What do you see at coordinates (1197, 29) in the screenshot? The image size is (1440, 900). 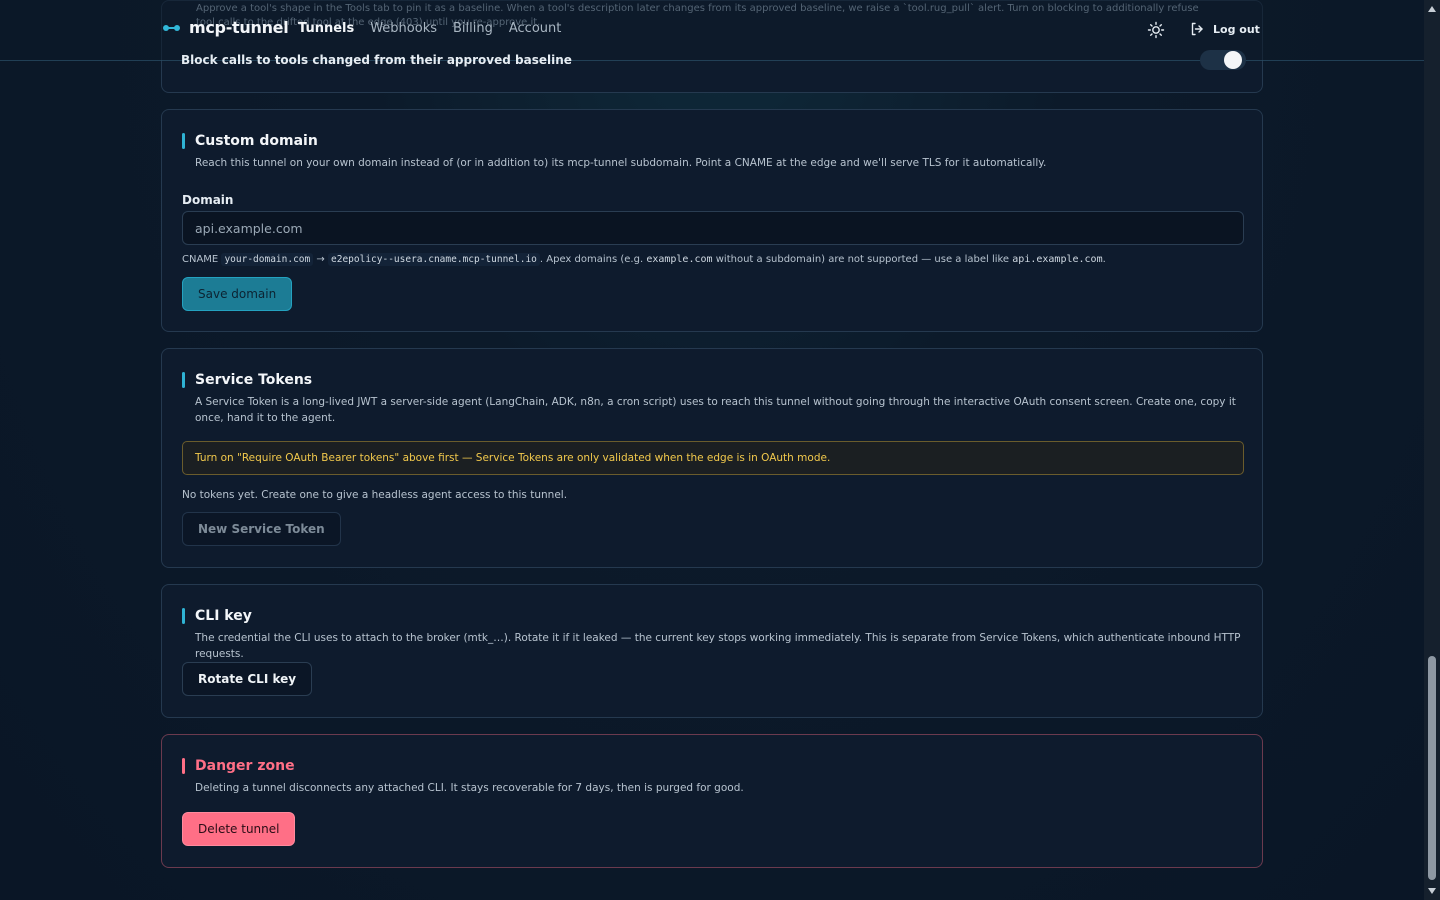 I see `logout-icon` at bounding box center [1197, 29].